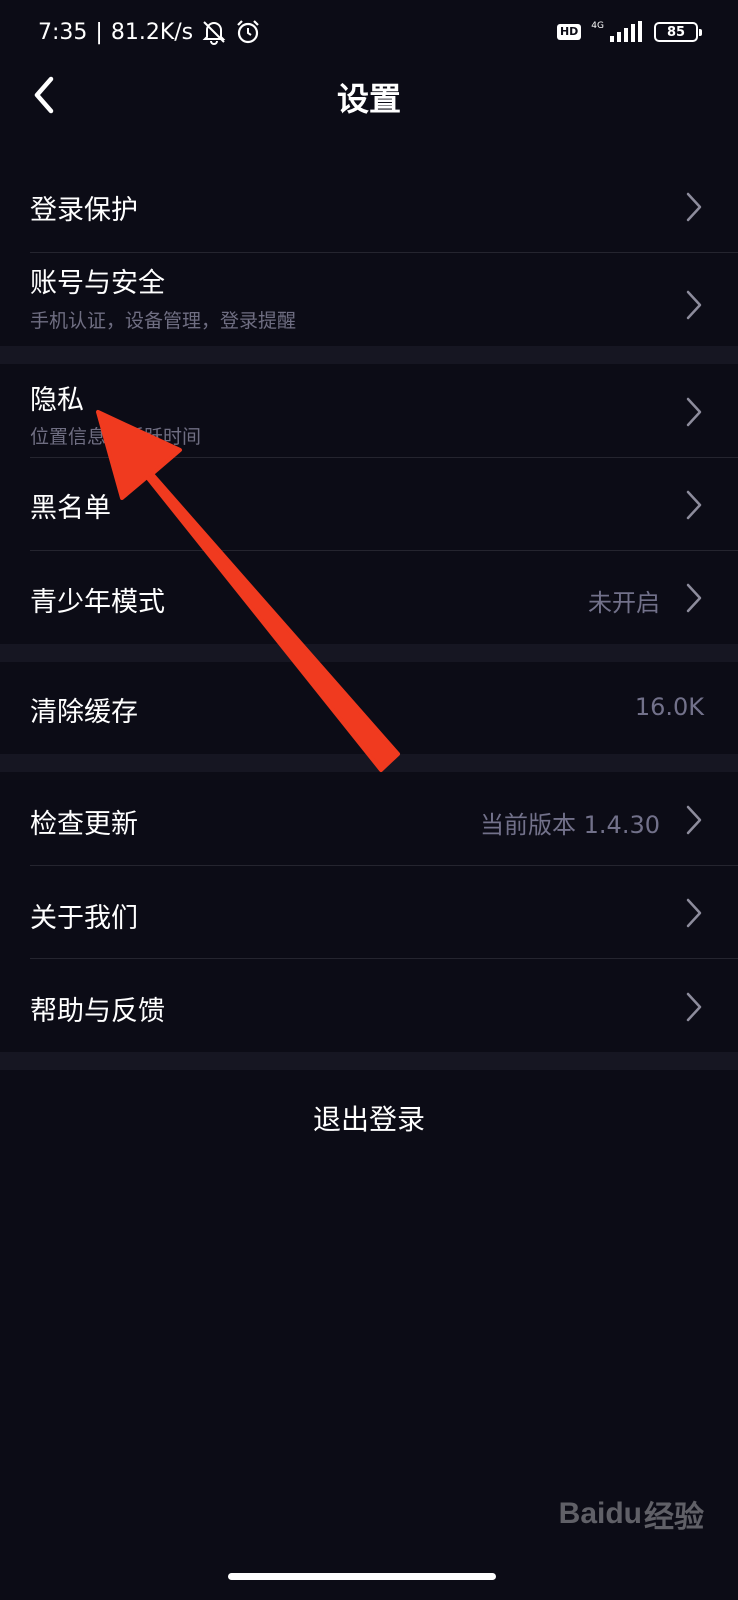 Image resolution: width=738 pixels, height=1600 pixels. I want to click on battery-icon: 85, so click(678, 32).